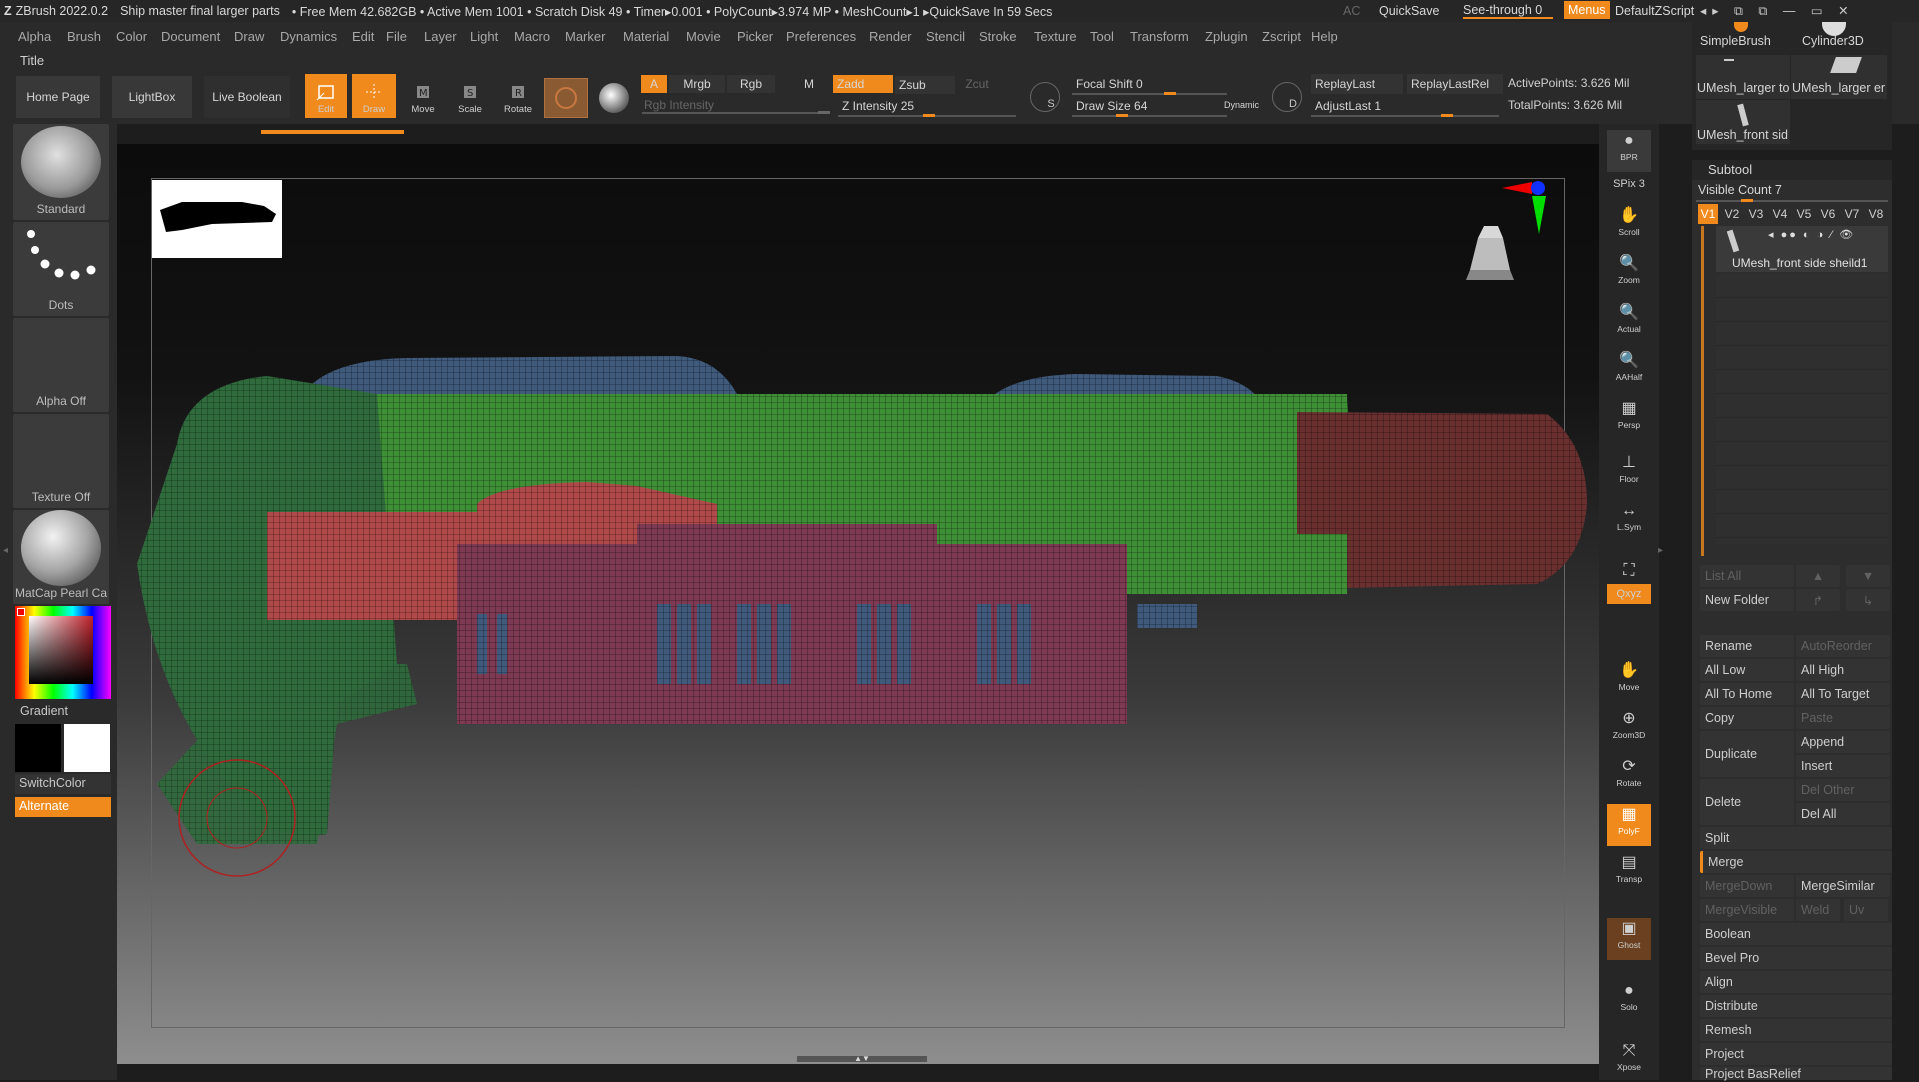 The width and height of the screenshot is (1919, 1082). Describe the element at coordinates (1843, 694) in the screenshot. I see `all-to-target-button: All To Target` at that location.